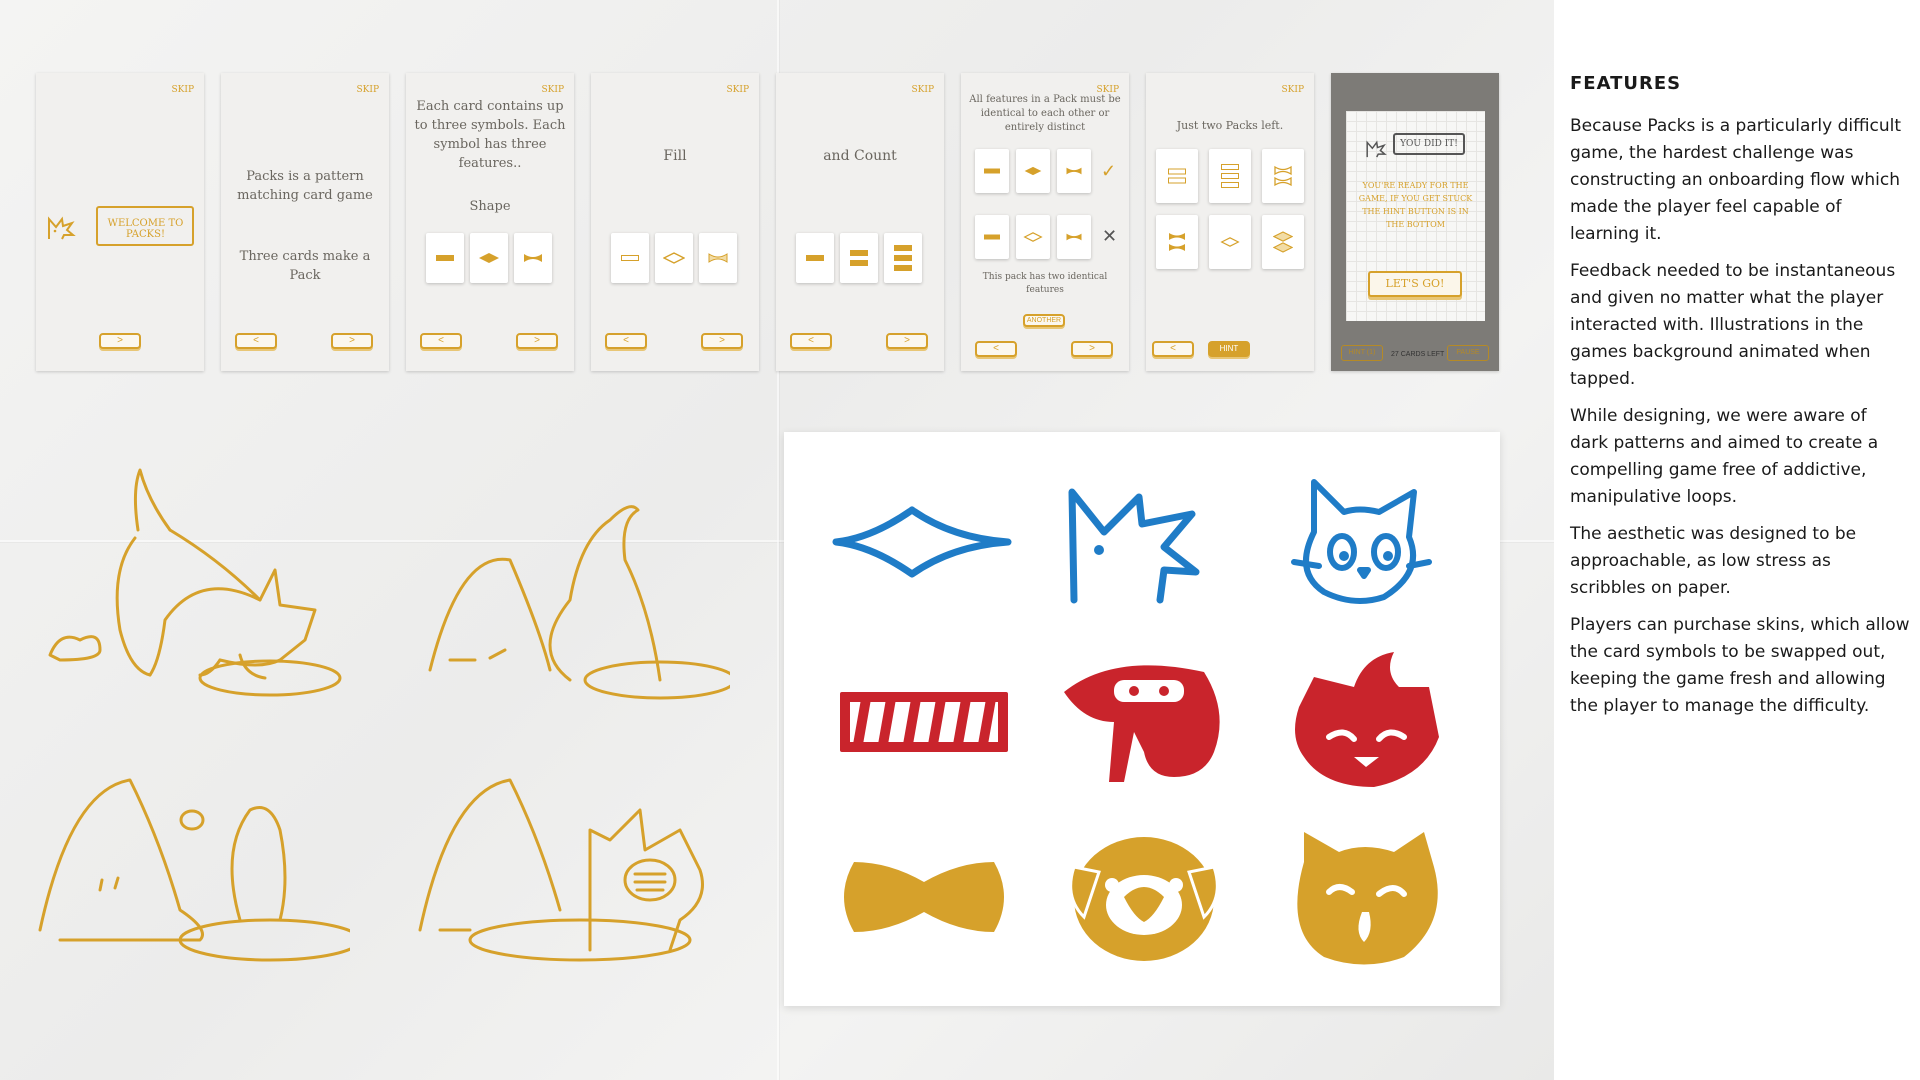  What do you see at coordinates (860, 222) in the screenshot?
I see `onboarding-screen-count: SKIP and Count < >` at bounding box center [860, 222].